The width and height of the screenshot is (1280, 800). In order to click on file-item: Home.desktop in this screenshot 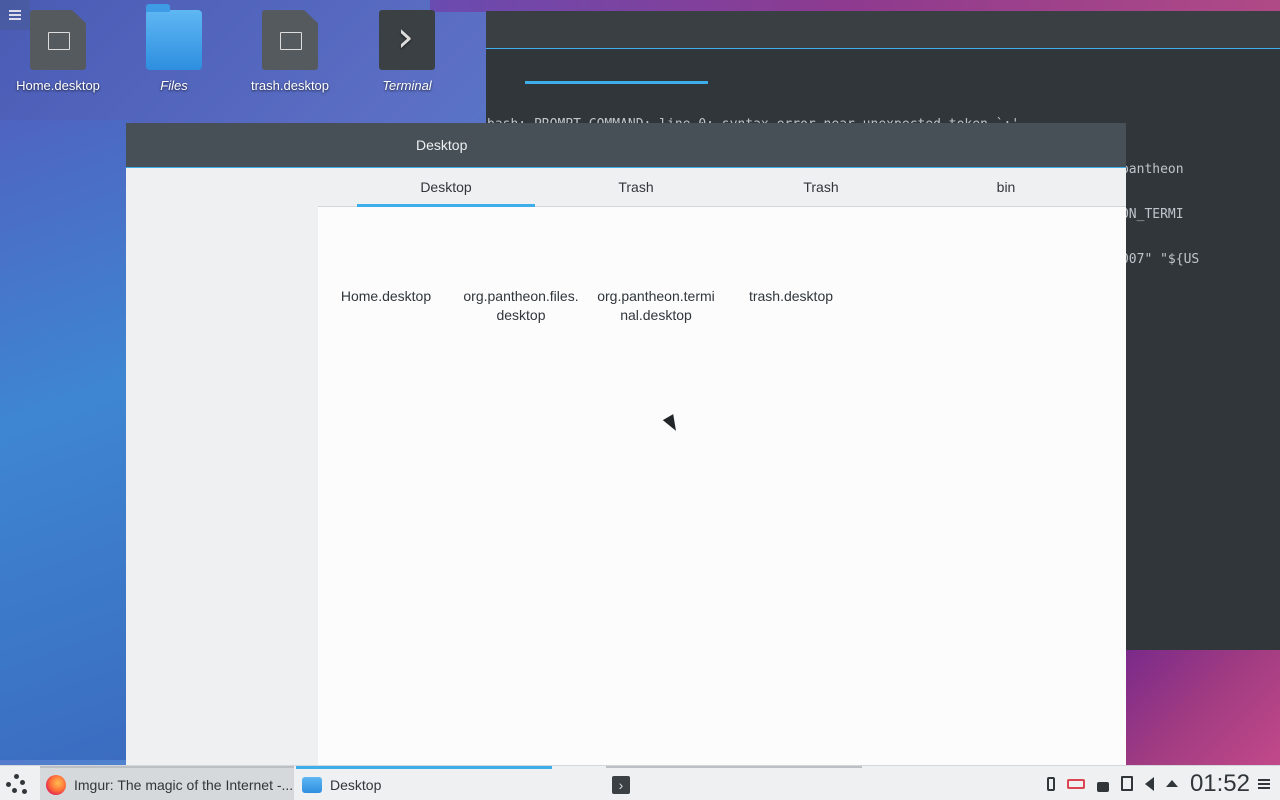, I will do `click(386, 296)`.